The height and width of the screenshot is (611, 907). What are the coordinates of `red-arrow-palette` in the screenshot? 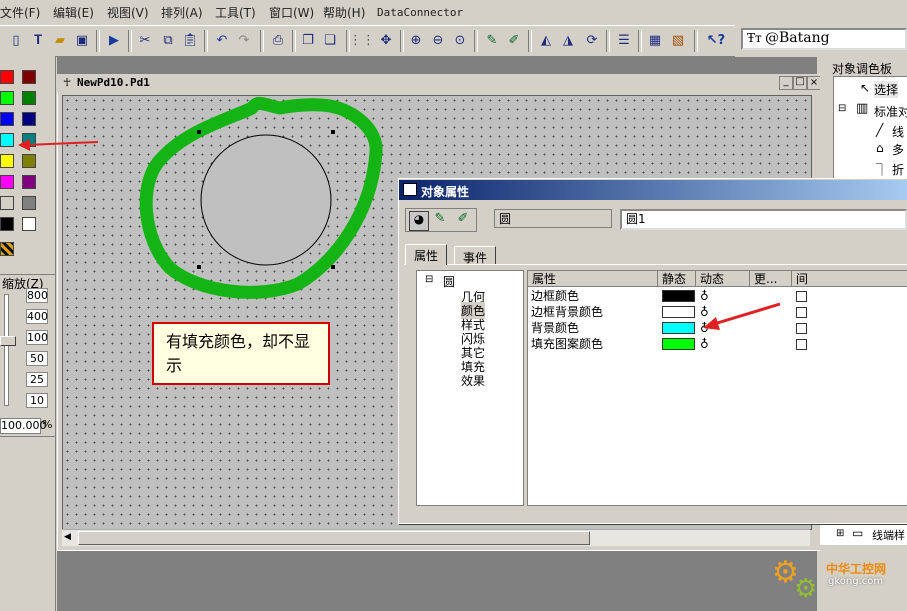 It's located at (62, 143).